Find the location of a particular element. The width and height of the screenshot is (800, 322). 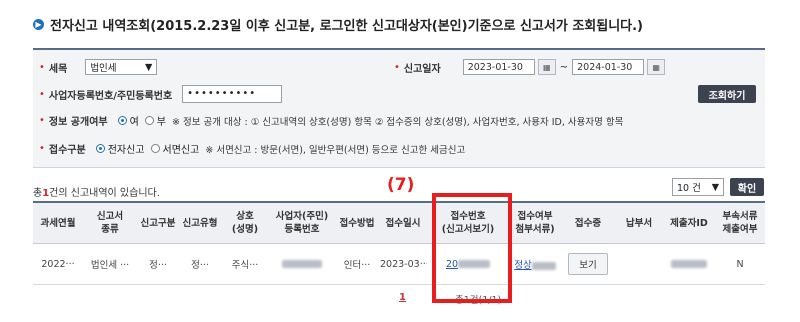

header-bizno: 사업자(주민) 등록번호 is located at coordinates (302, 222).